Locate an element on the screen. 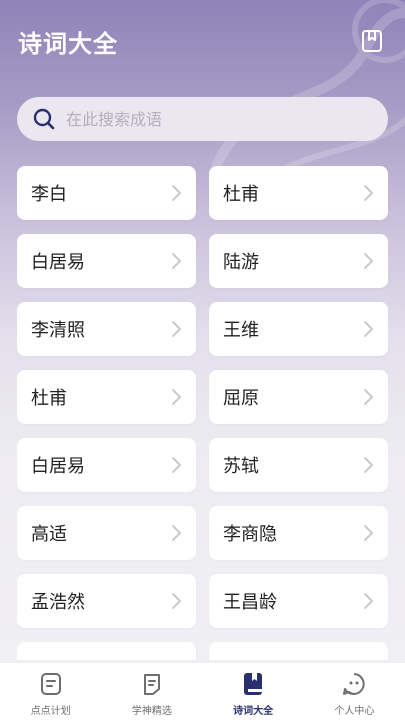 The height and width of the screenshot is (720, 405). tab-plan: 点点计划 is located at coordinates (50, 690).